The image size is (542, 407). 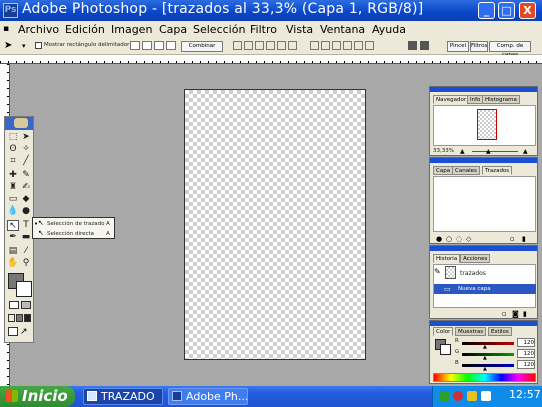 What do you see at coordinates (500, 331) in the screenshot?
I see `tab-styles: Estilos` at bounding box center [500, 331].